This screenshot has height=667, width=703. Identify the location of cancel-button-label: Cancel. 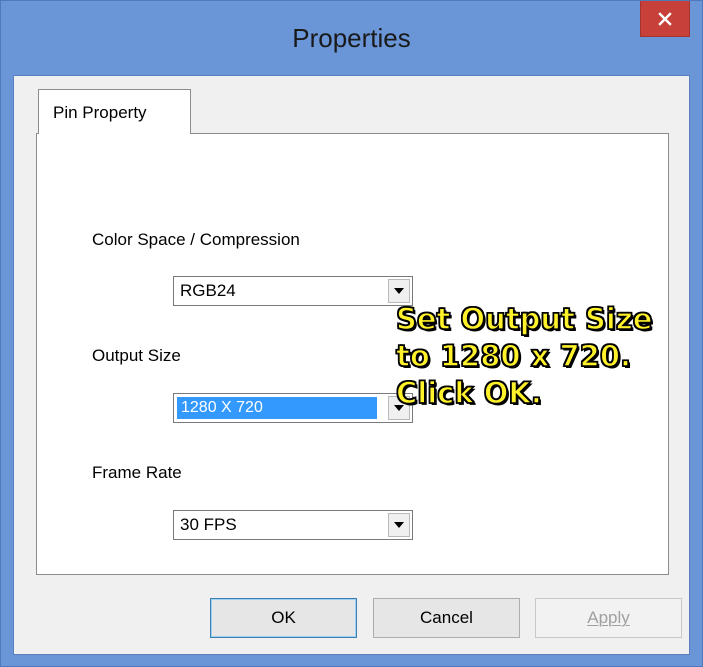
(446, 617).